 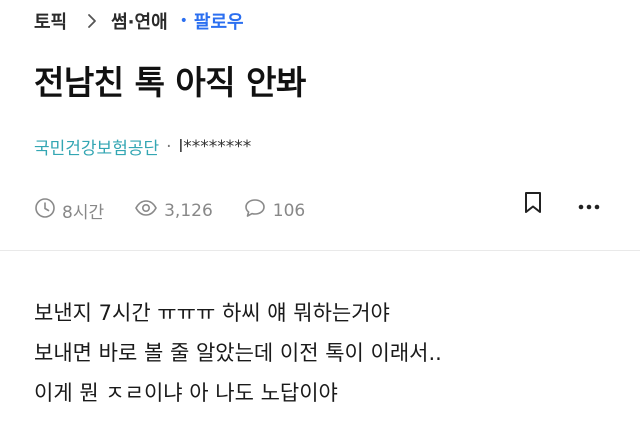 I want to click on author-nickname: l********, so click(x=215, y=146).